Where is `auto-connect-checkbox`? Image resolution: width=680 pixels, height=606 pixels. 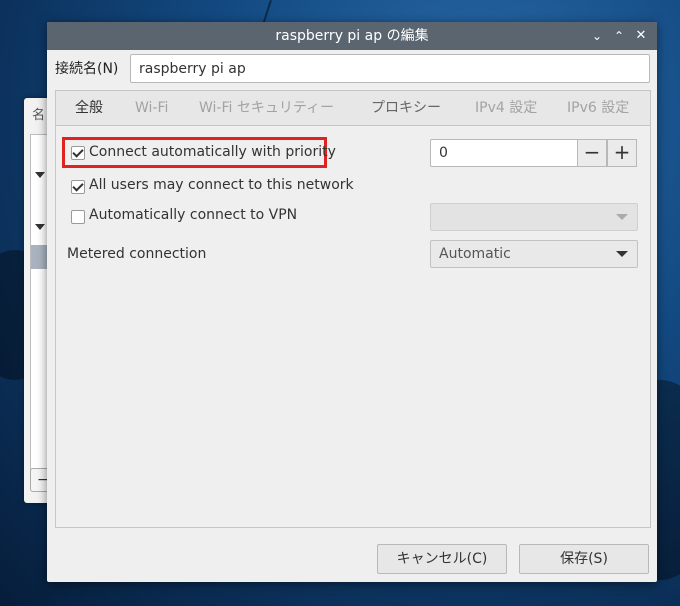
auto-connect-checkbox is located at coordinates (78, 153).